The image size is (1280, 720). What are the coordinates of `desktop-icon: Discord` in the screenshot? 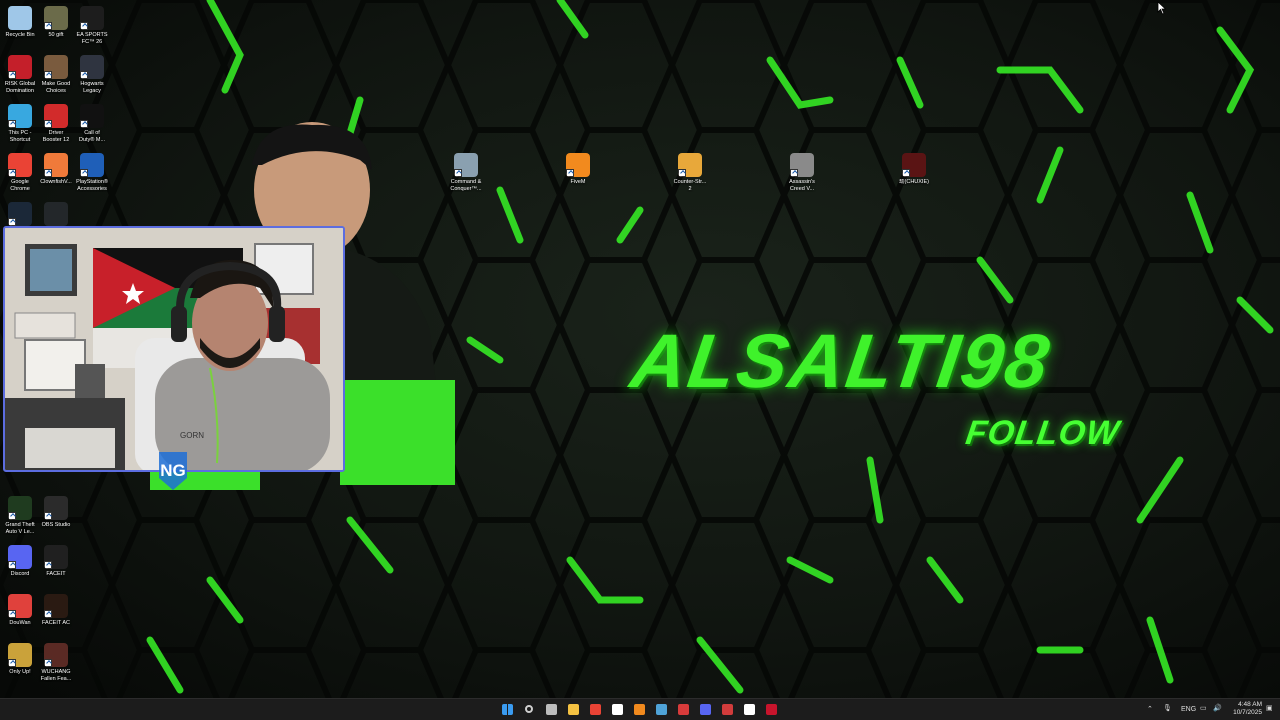 It's located at (20, 561).